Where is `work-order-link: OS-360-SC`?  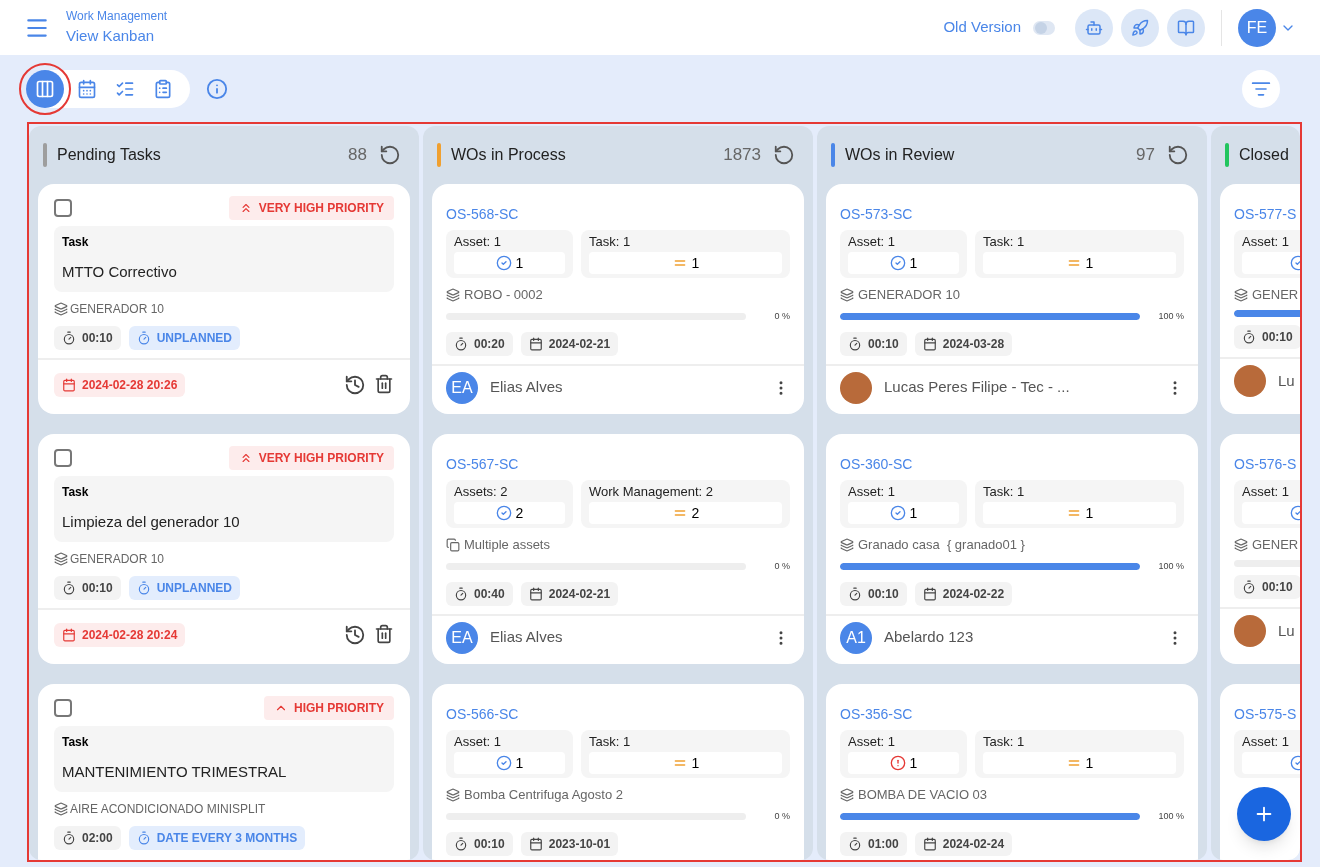
work-order-link: OS-360-SC is located at coordinates (876, 464).